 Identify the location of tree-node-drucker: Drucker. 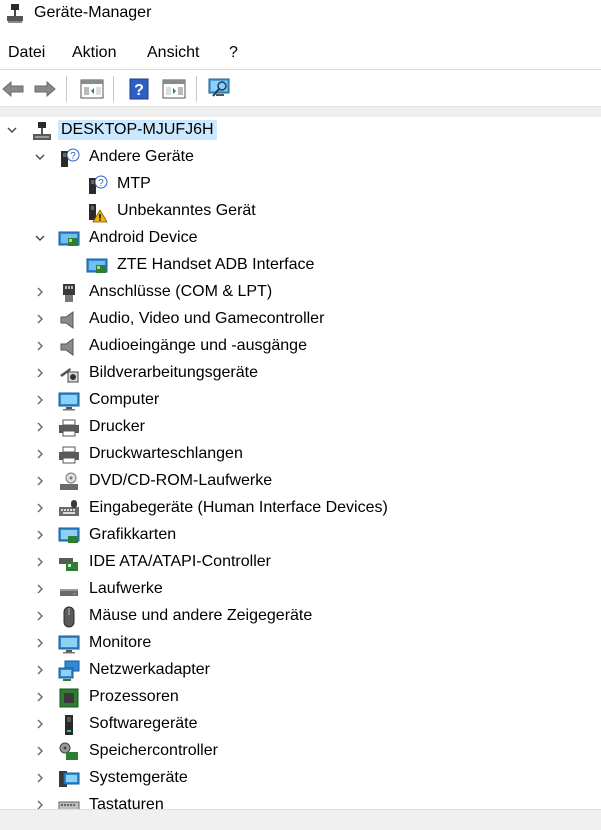
(300, 427).